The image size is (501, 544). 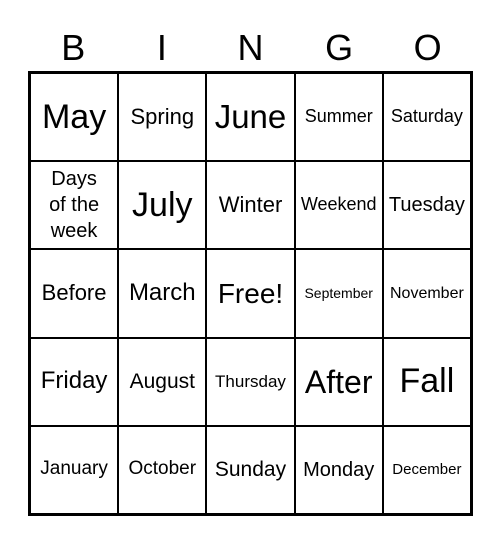 I want to click on bingo-cell: Fall, so click(x=426, y=381).